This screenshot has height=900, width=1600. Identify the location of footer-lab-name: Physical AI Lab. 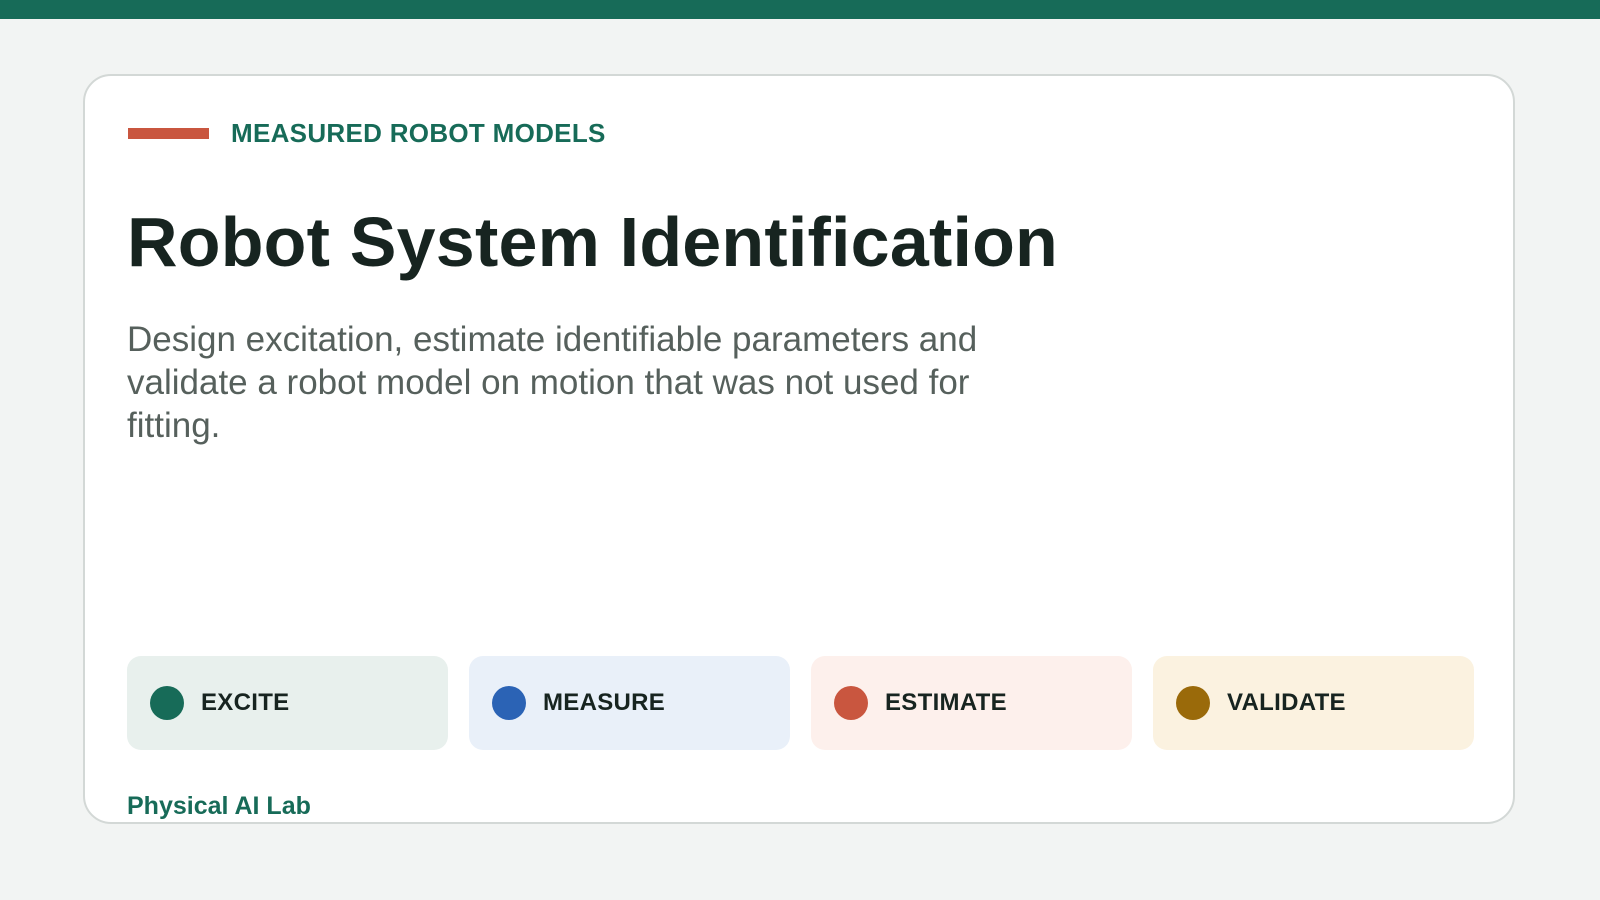
(219, 806).